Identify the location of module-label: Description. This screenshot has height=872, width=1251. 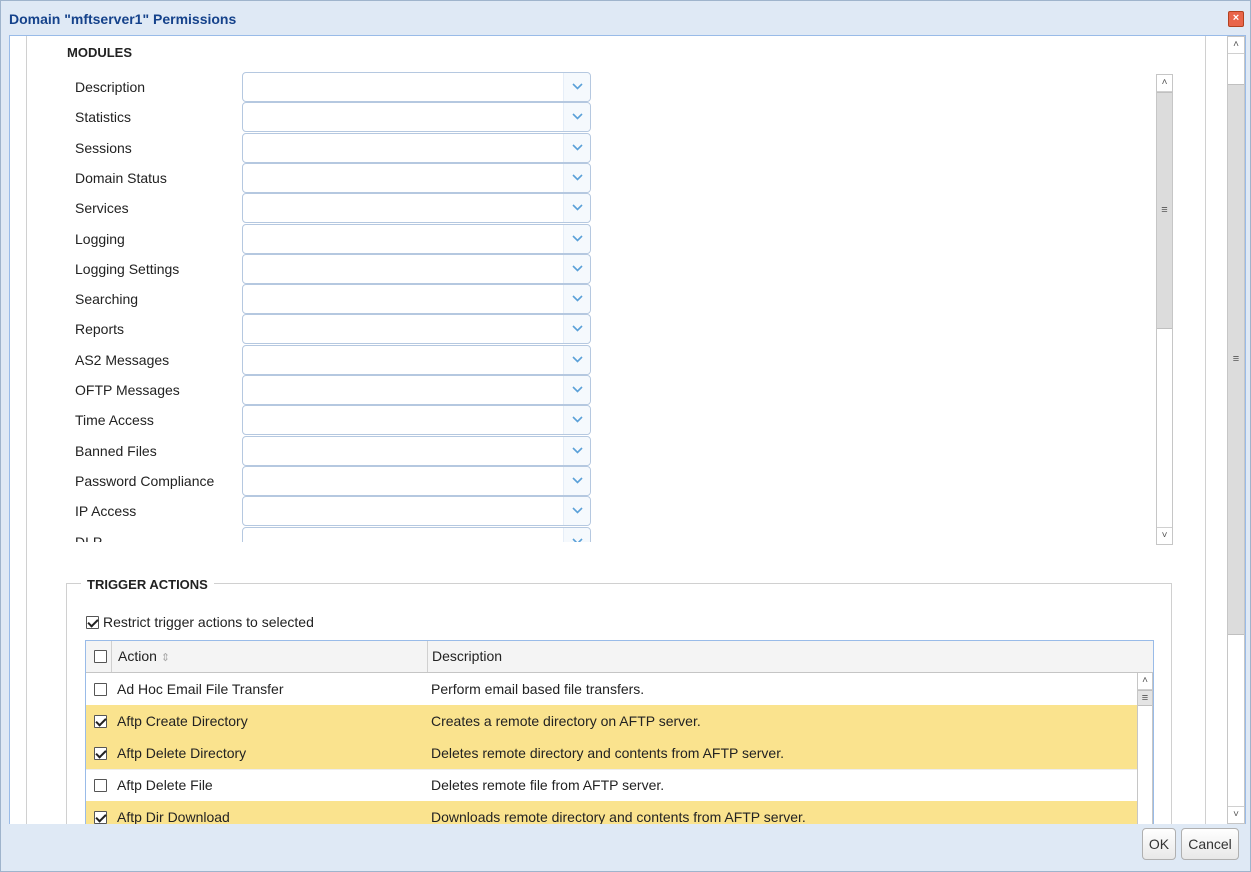
(110, 87).